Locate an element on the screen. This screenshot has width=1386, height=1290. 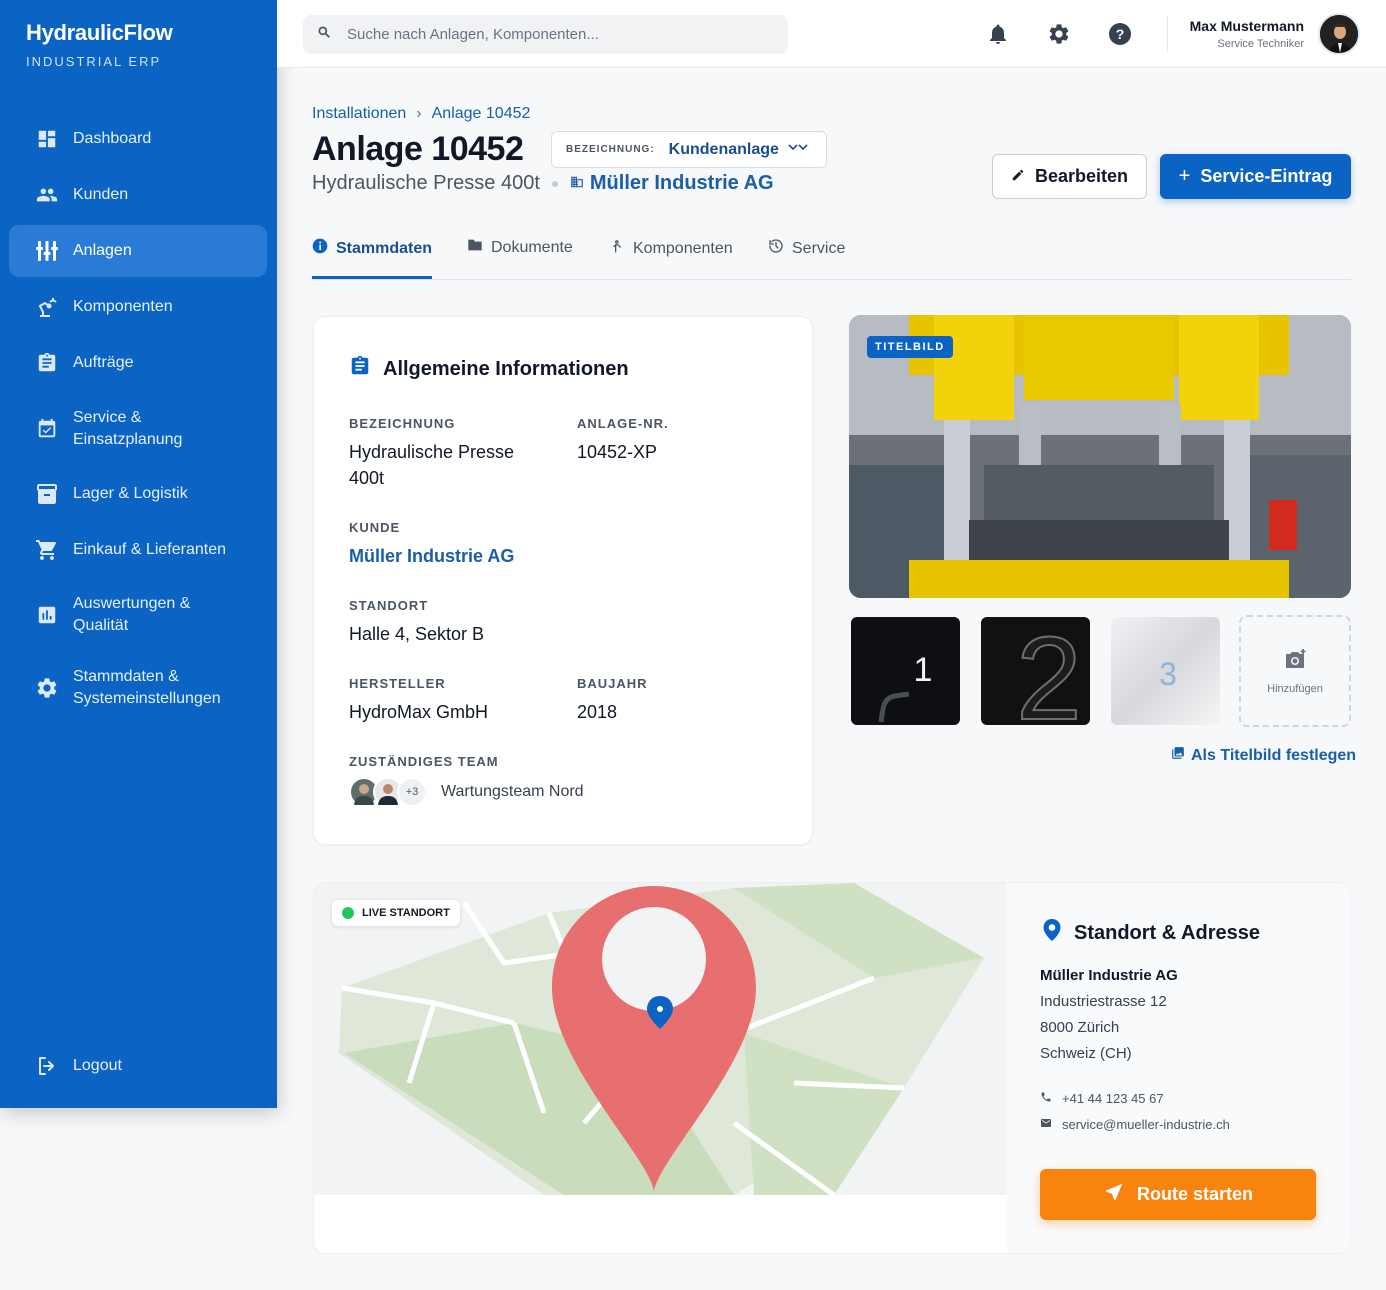
bell-icon is located at coordinates (998, 34).